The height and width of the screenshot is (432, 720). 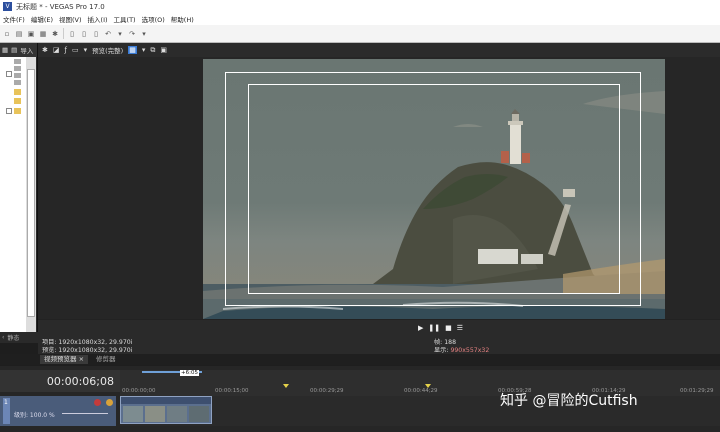 I want to click on marker-icon, so click(x=286, y=386).